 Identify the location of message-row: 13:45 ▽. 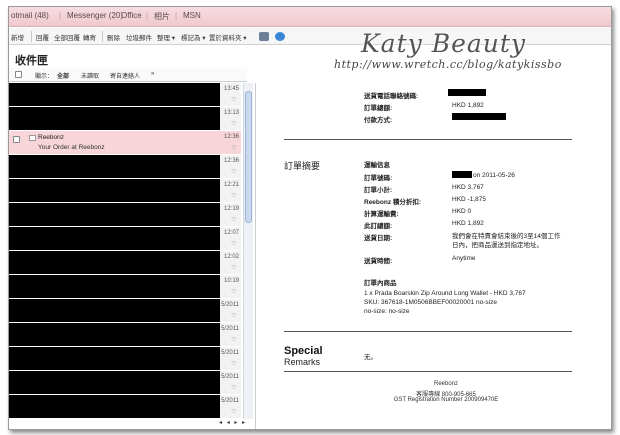
(125, 95).